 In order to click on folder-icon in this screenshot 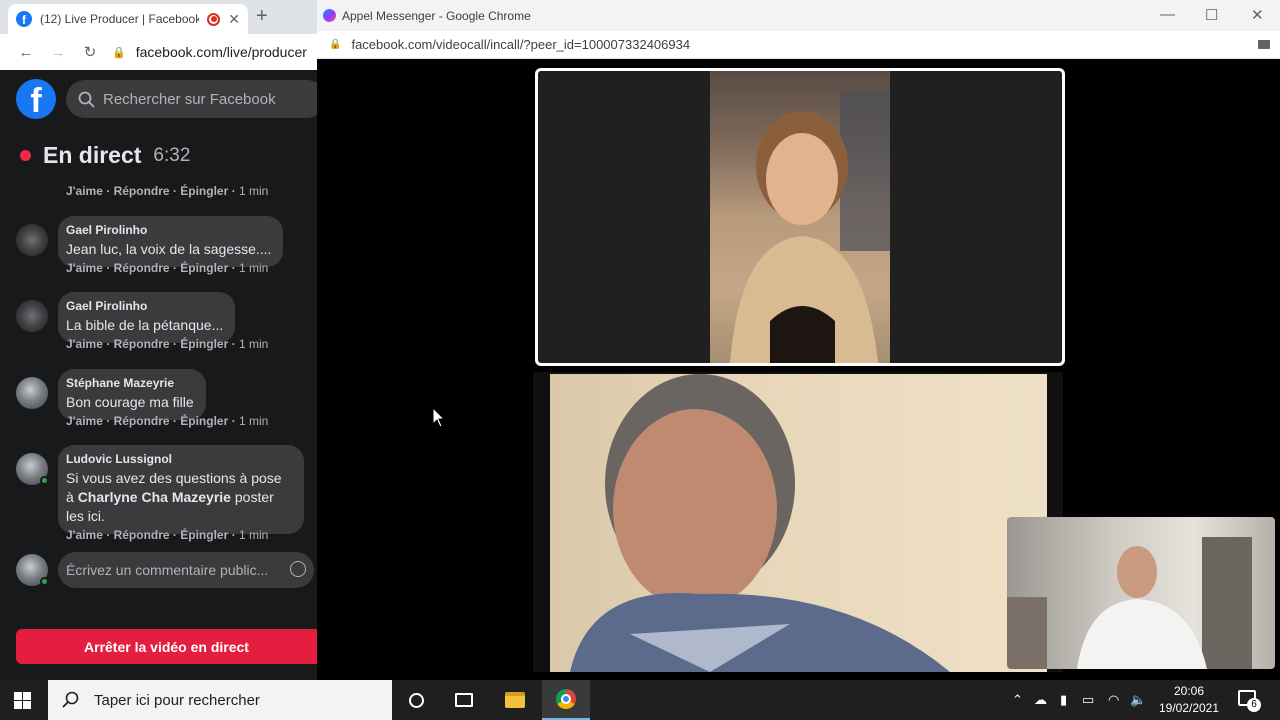, I will do `click(515, 700)`.